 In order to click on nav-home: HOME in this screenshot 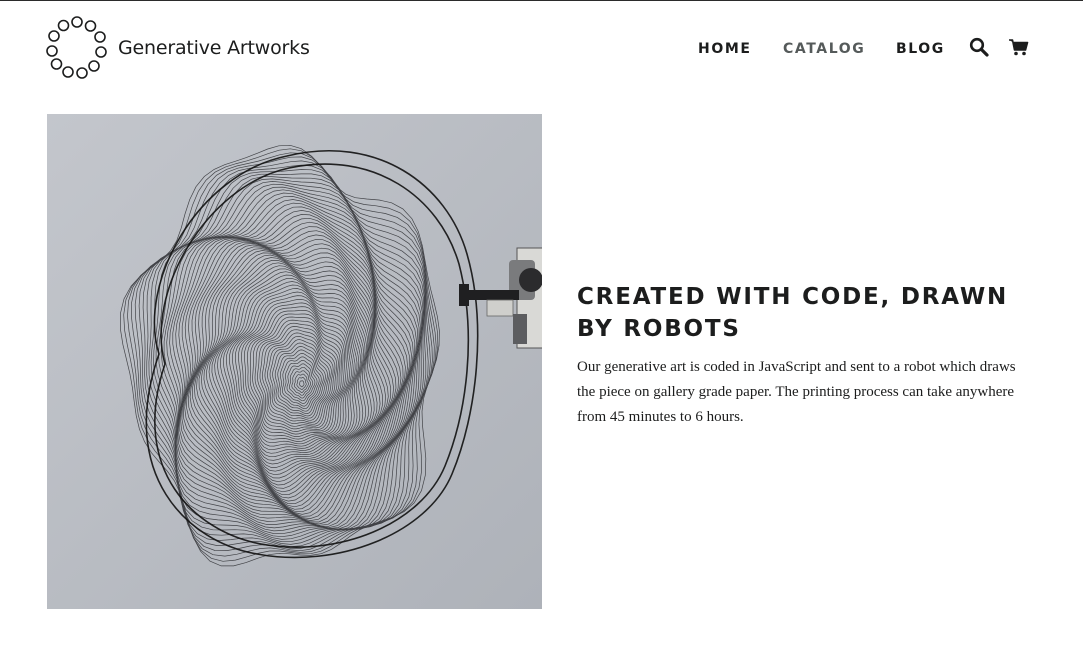, I will do `click(725, 49)`.